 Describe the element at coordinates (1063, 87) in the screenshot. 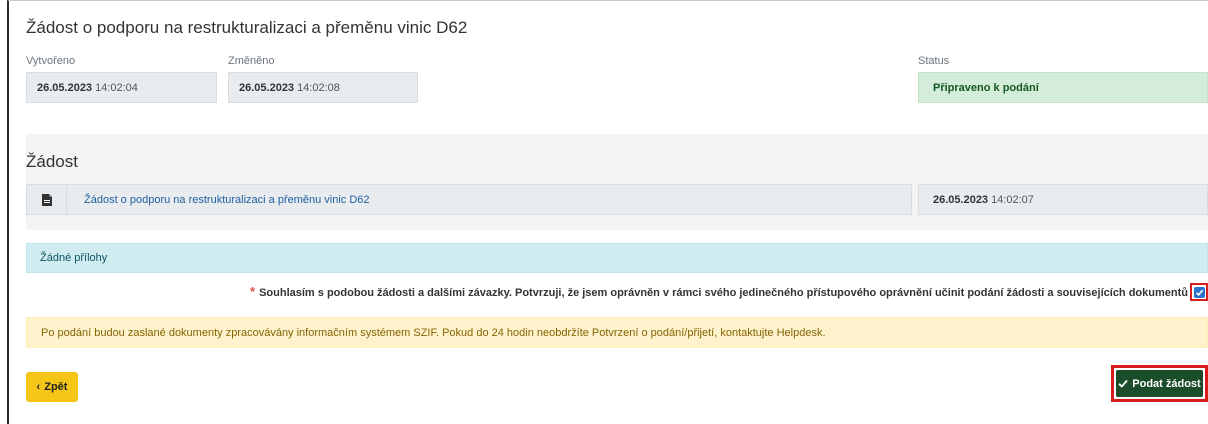

I see `status-badge: Připraveno k podání` at that location.